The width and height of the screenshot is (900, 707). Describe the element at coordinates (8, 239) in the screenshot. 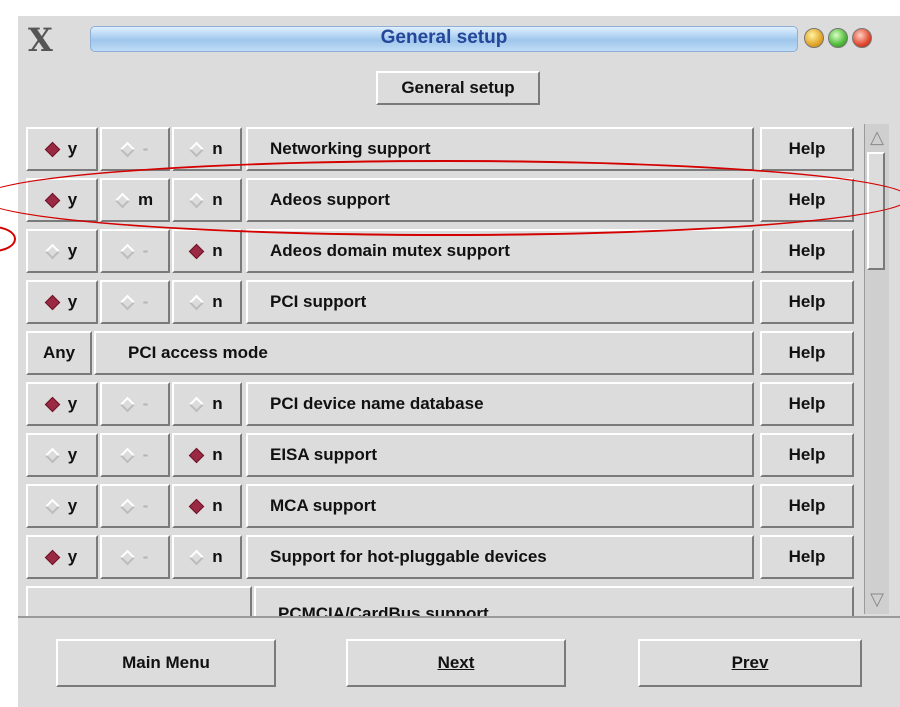

I see `annotation-ellipse-partial` at that location.